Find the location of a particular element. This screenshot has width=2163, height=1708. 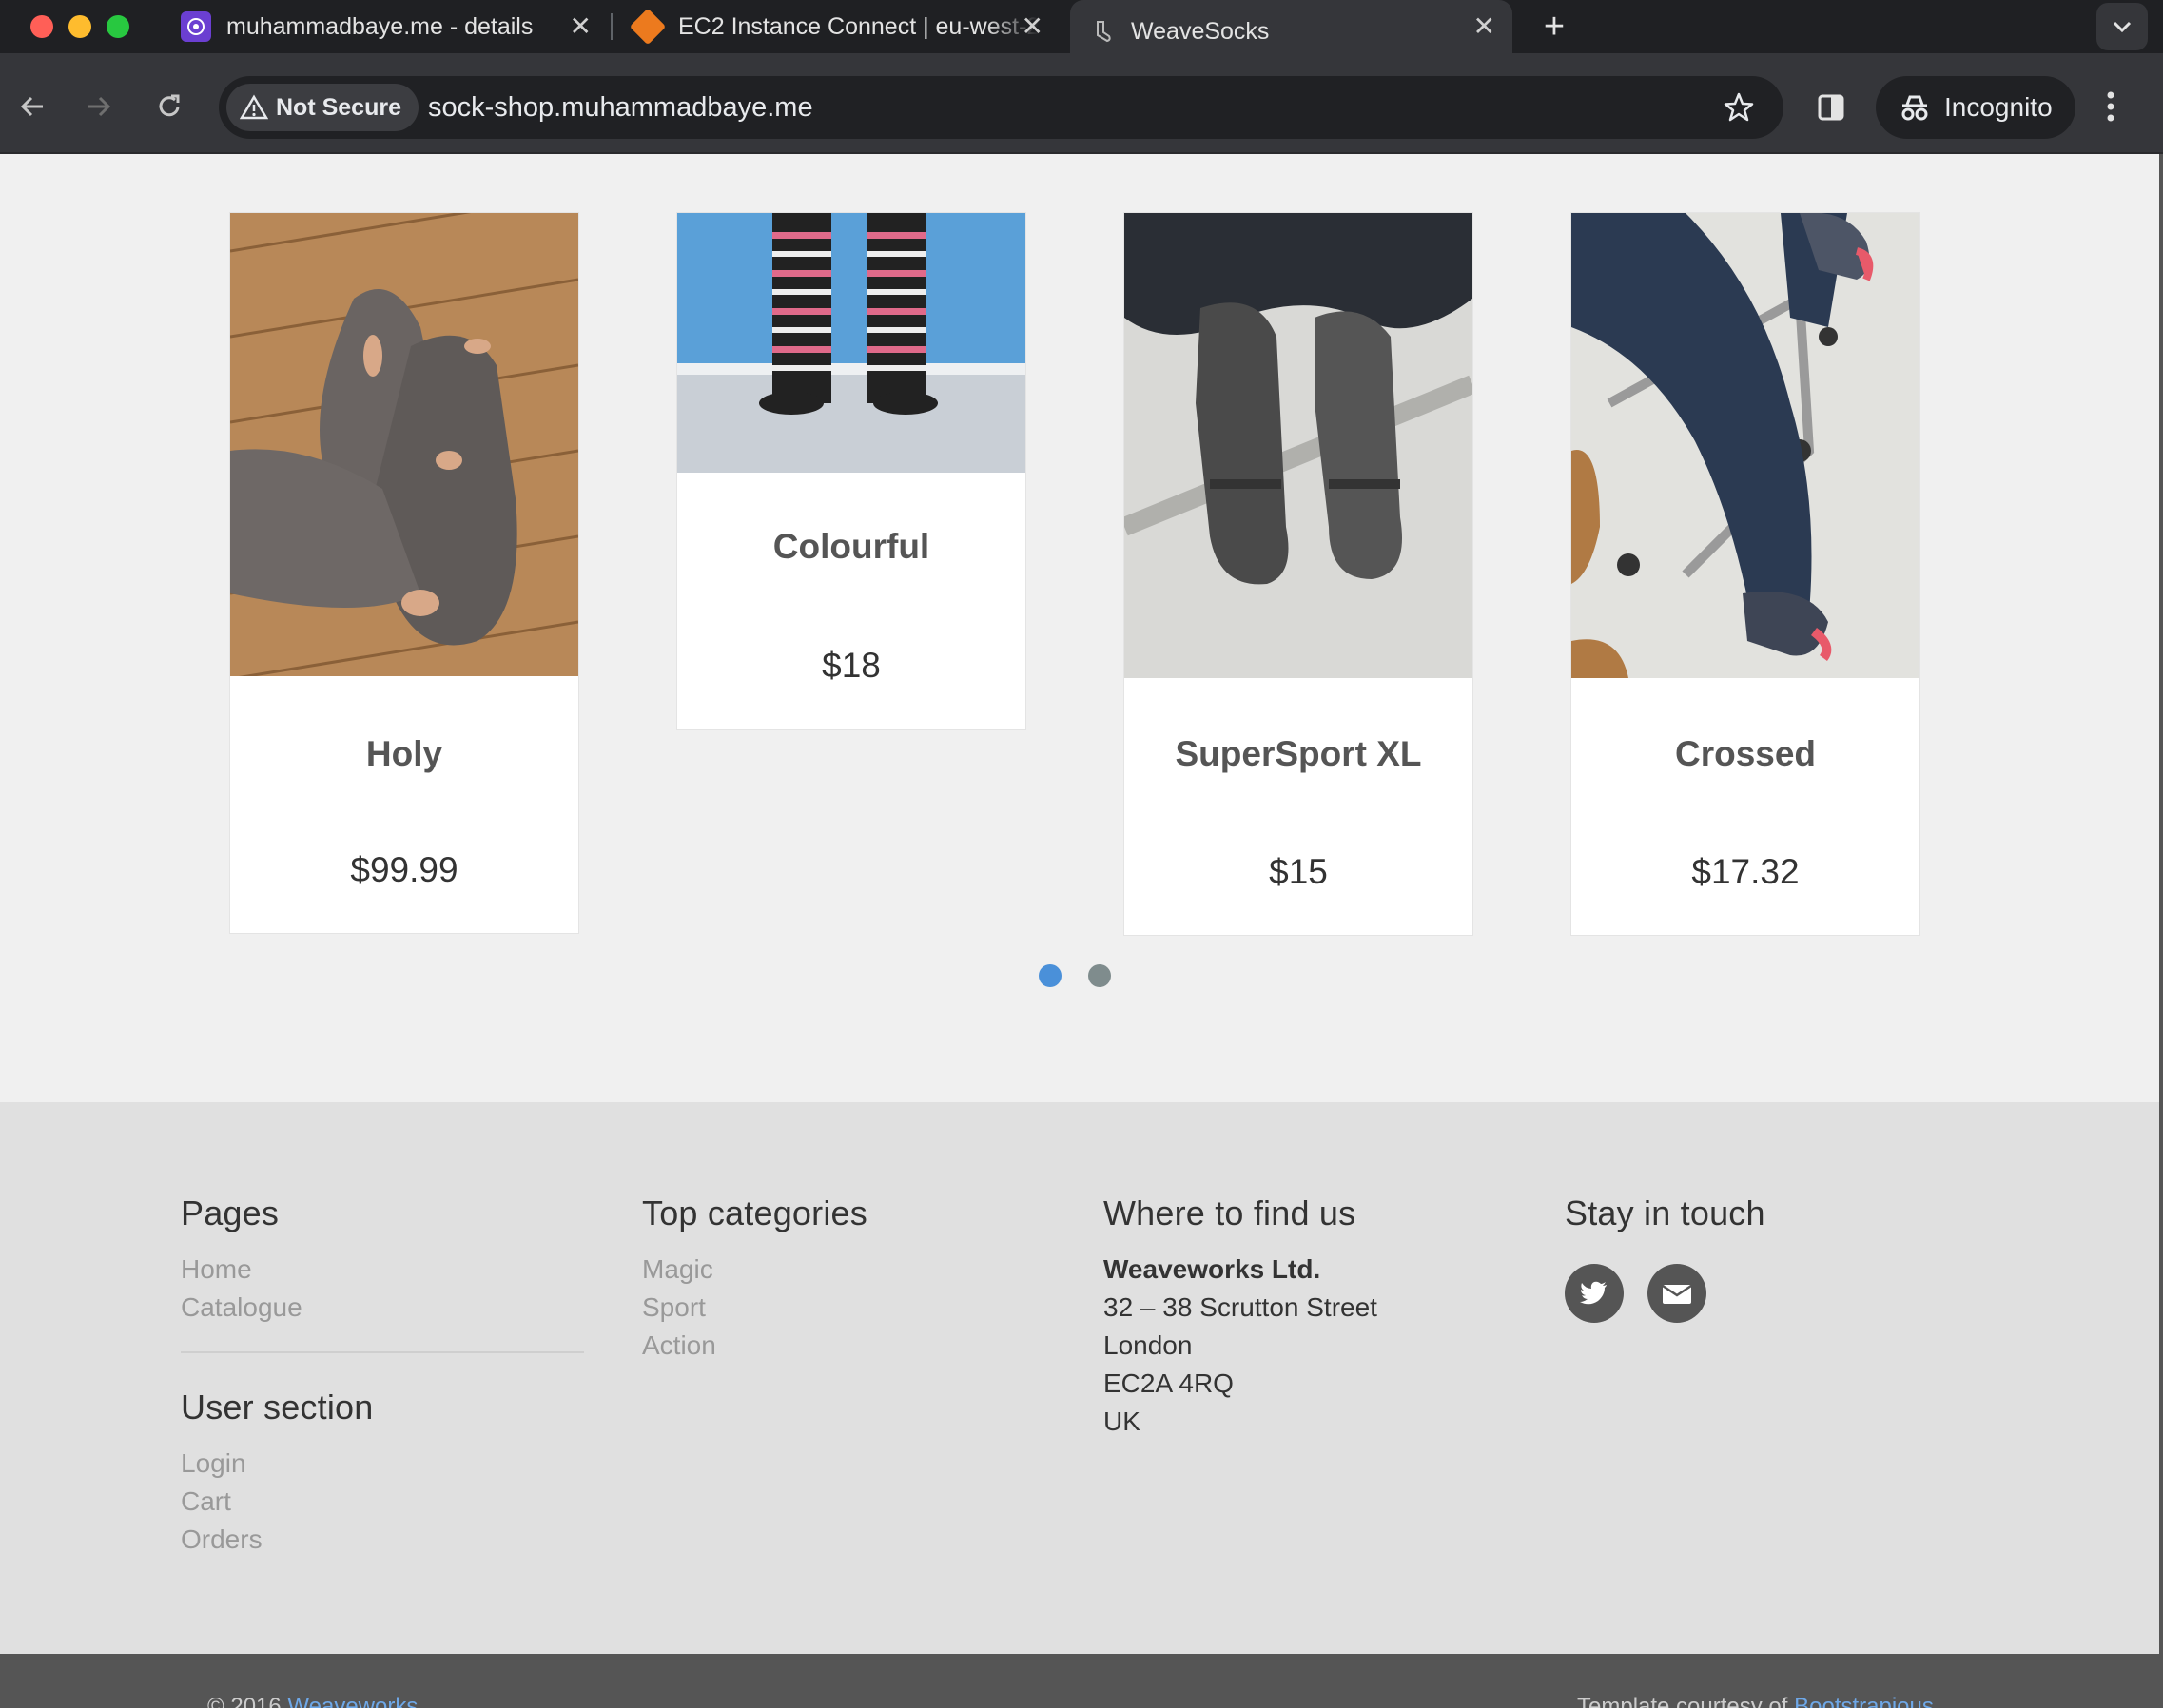

window-close-button is located at coordinates (42, 27).